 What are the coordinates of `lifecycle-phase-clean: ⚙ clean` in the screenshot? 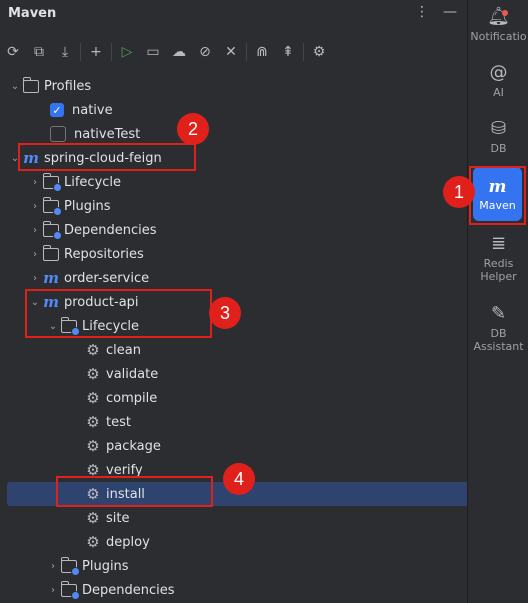 It's located at (264, 350).